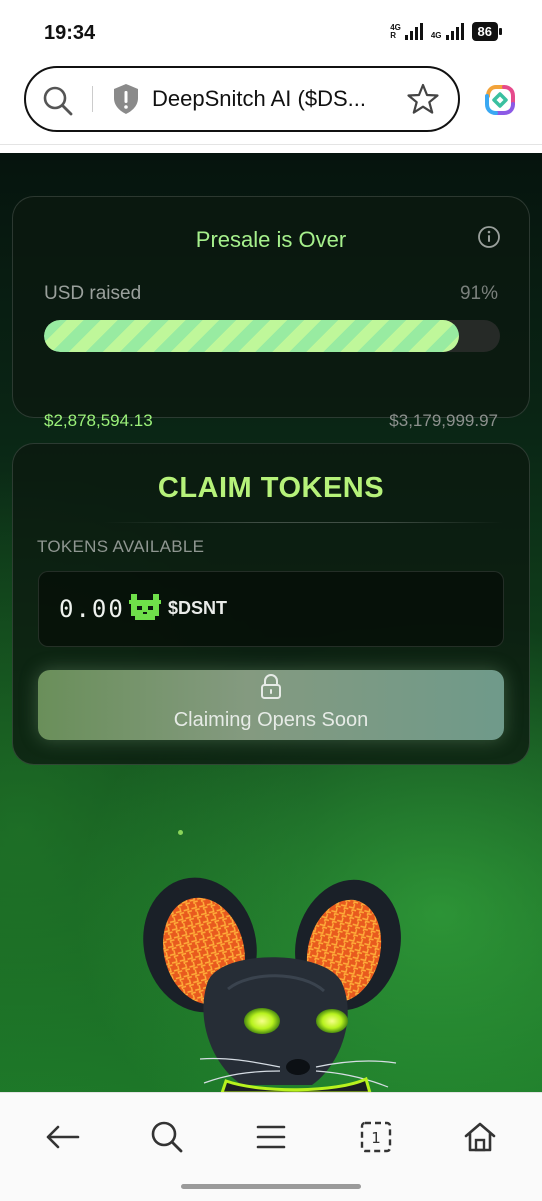  I want to click on network-type-2: 4G, so click(436, 35).